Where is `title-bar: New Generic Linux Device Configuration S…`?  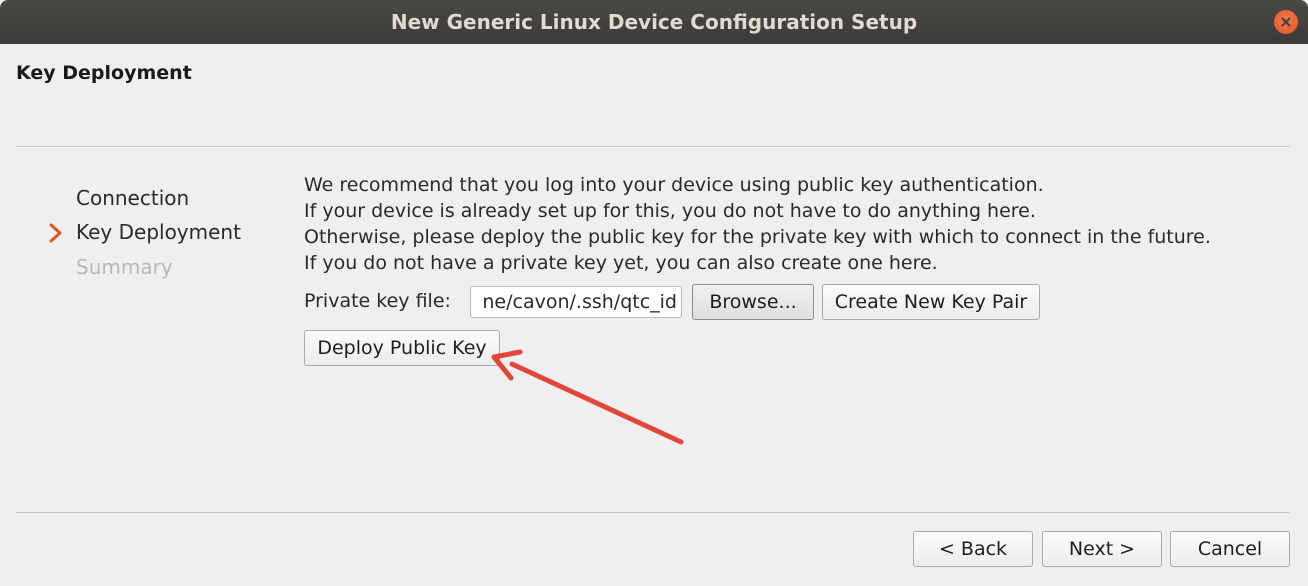
title-bar: New Generic Linux Device Configuration S… is located at coordinates (654, 22).